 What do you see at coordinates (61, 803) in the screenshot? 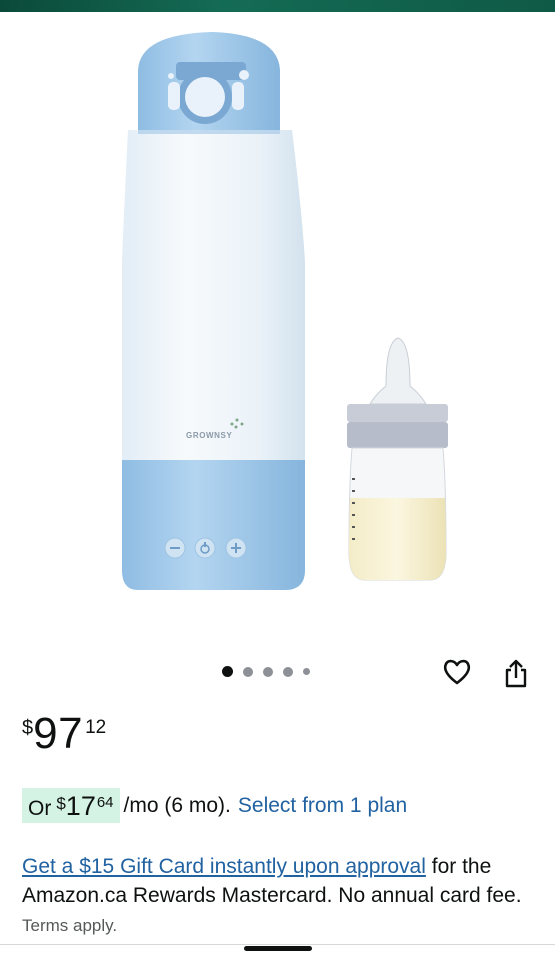
I see `financing-currency-symbol: $` at bounding box center [61, 803].